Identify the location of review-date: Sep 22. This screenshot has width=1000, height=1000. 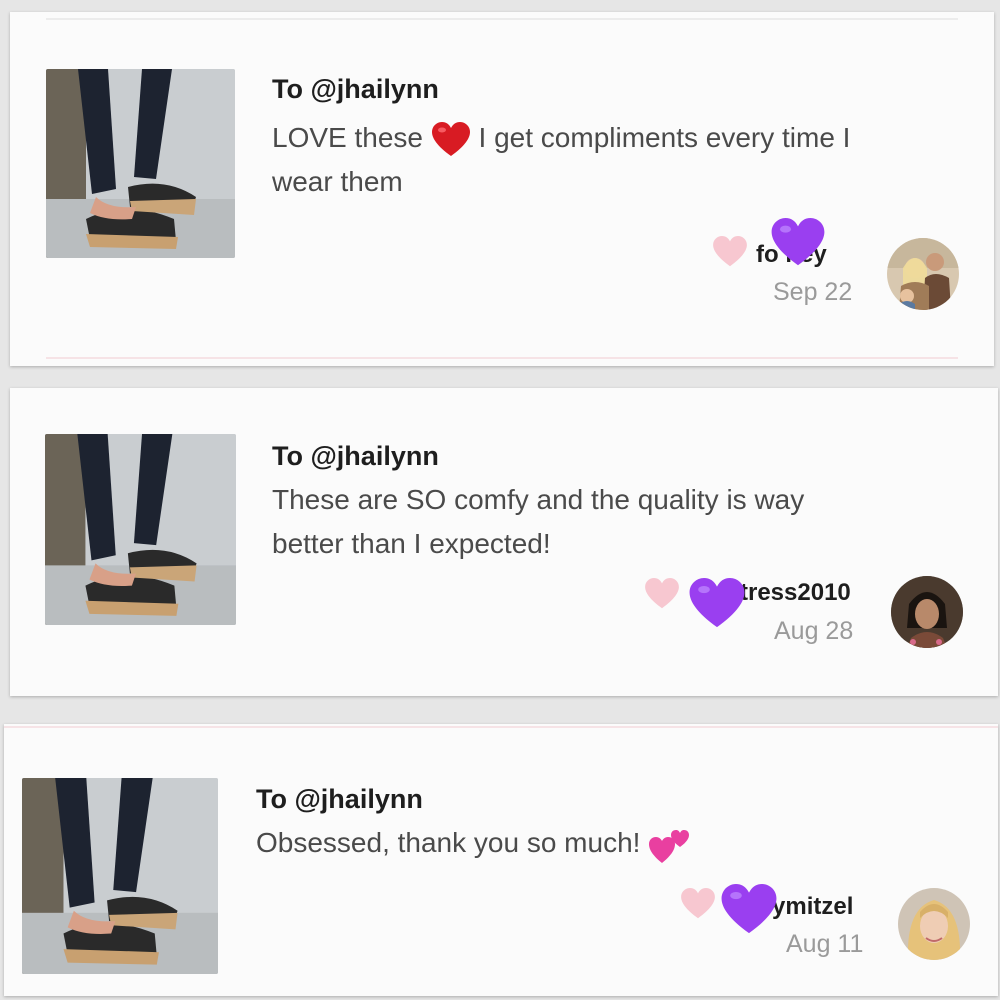
(813, 292).